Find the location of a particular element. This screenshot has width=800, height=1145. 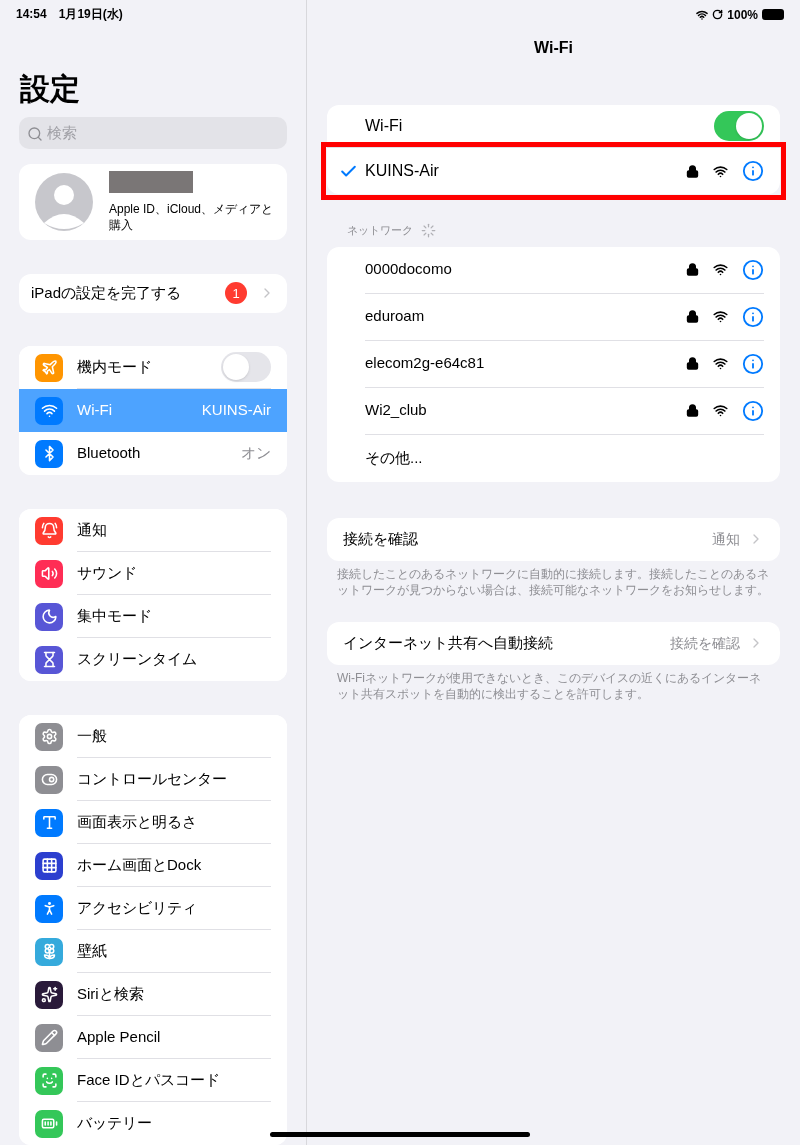

airplane-toggle is located at coordinates (246, 367).